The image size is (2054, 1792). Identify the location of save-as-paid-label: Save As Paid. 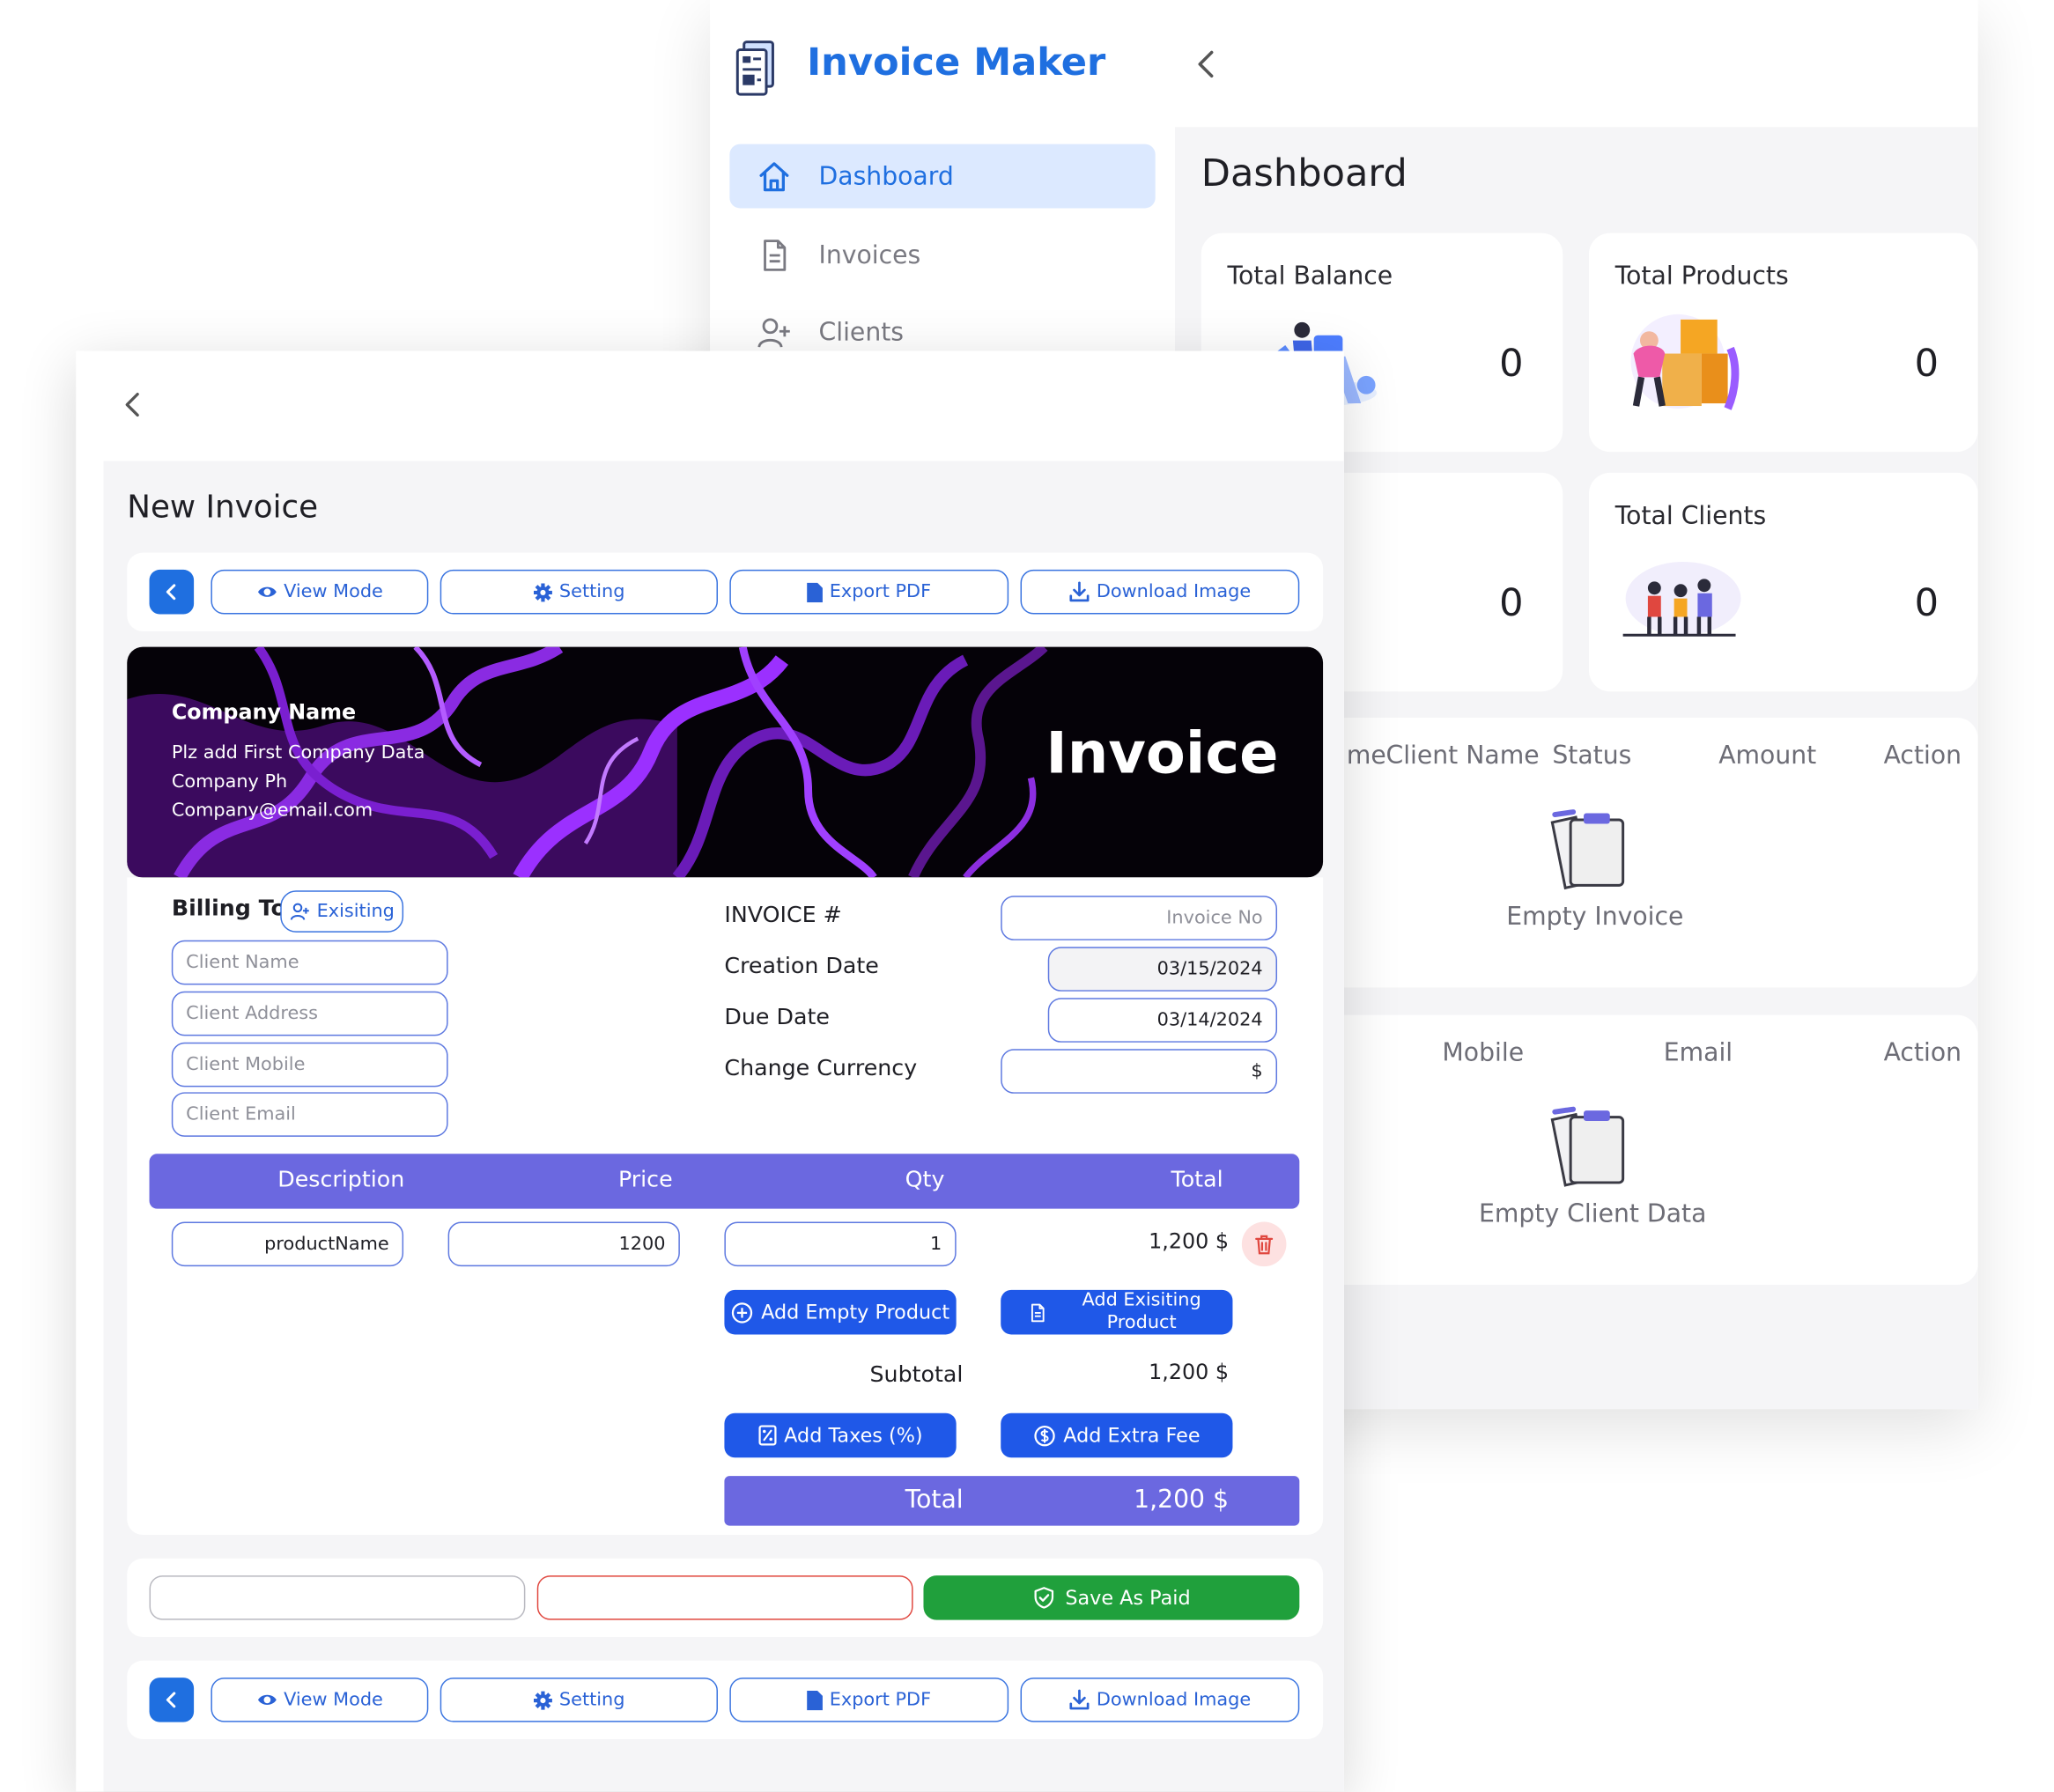
(1128, 1597).